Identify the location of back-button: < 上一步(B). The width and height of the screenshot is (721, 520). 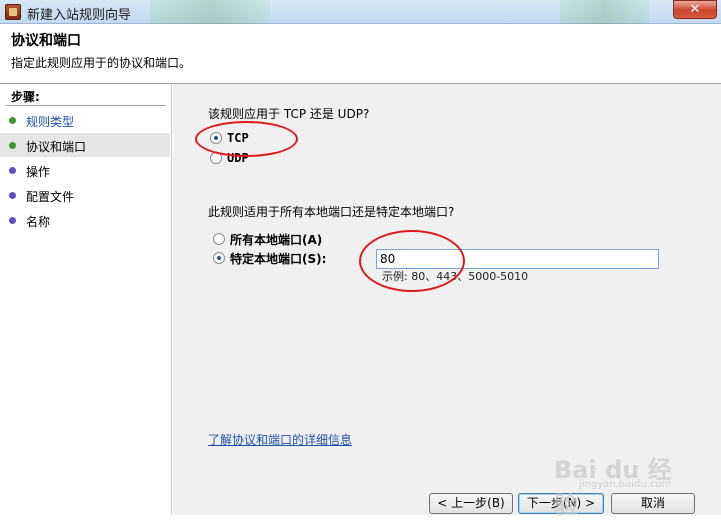
(471, 503).